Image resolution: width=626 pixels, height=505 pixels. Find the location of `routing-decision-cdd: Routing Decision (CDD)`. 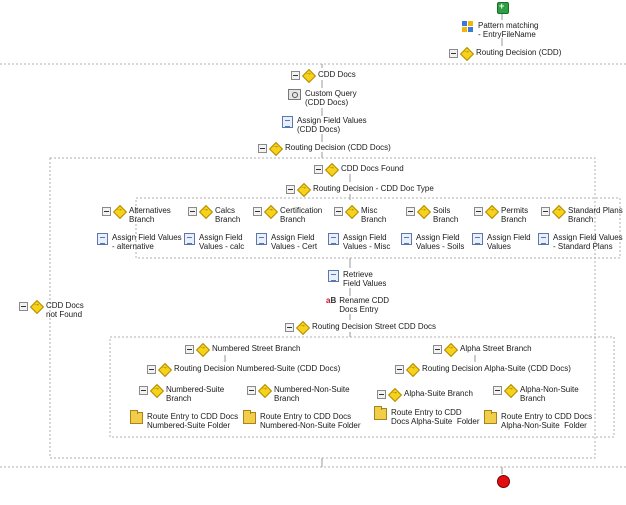

routing-decision-cdd: Routing Decision (CDD) is located at coordinates (505, 53).